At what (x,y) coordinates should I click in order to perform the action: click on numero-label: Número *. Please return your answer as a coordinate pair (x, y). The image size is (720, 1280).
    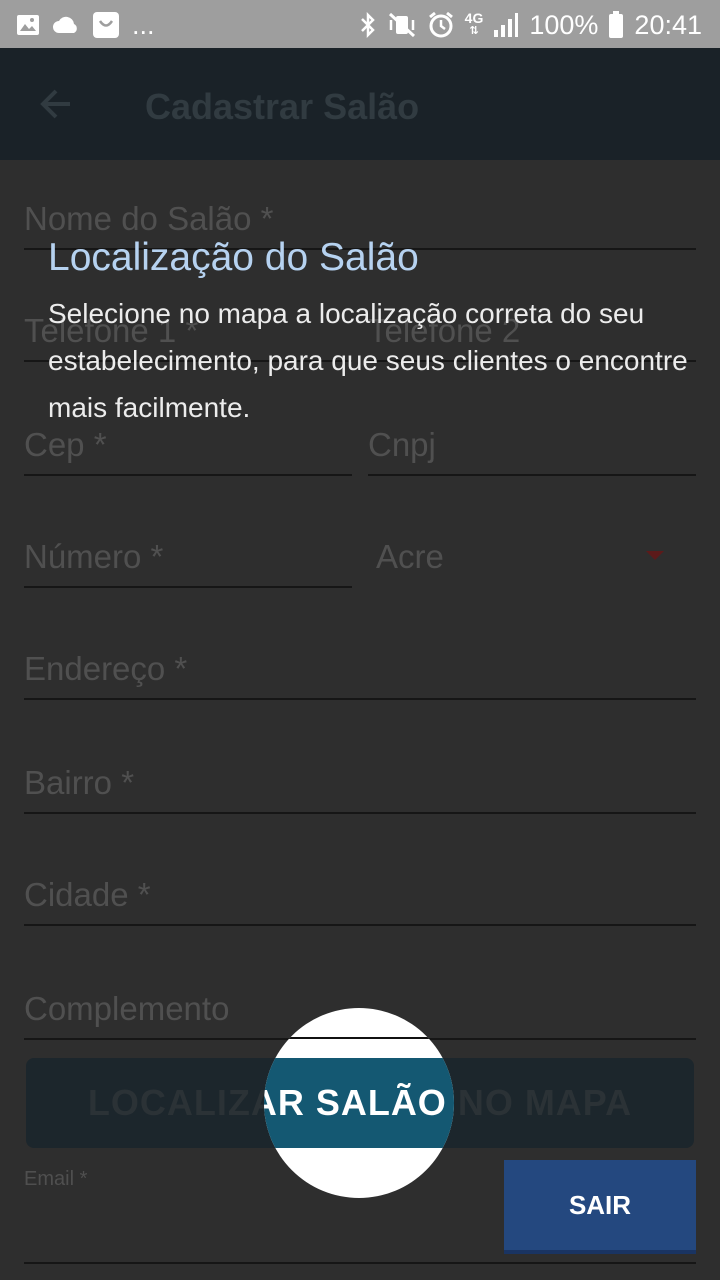
    Looking at the image, I should click on (94, 556).